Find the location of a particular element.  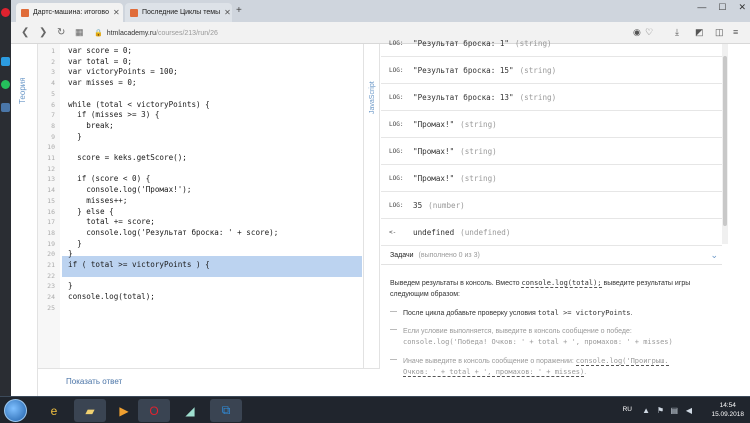

vk-icon is located at coordinates (5, 107).